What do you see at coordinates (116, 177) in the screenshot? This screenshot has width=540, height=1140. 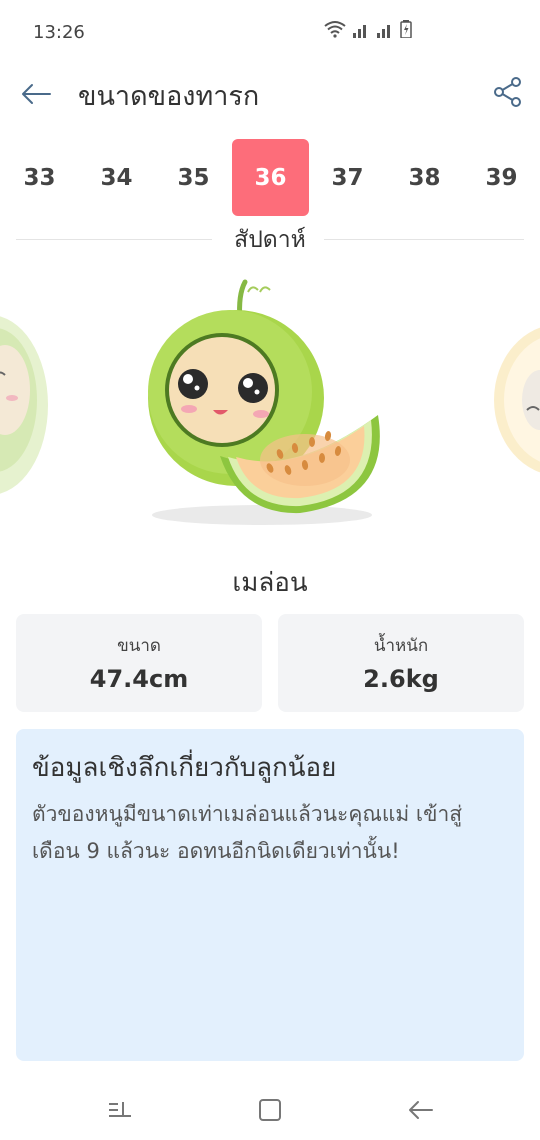 I see `week-item-34: 34` at bounding box center [116, 177].